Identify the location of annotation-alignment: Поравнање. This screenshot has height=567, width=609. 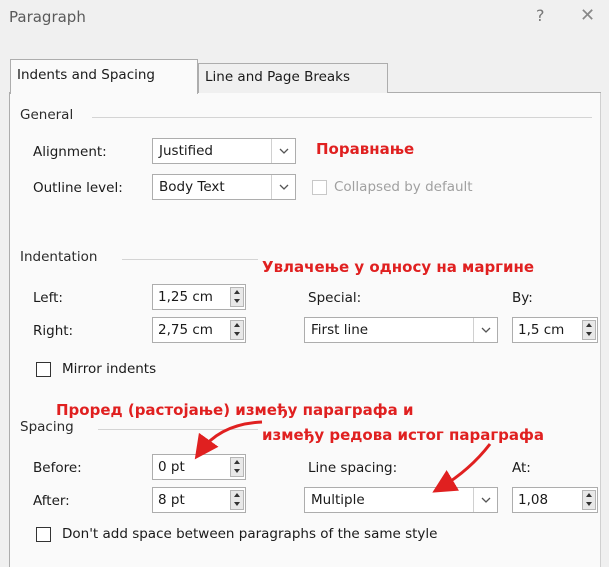
(365, 149).